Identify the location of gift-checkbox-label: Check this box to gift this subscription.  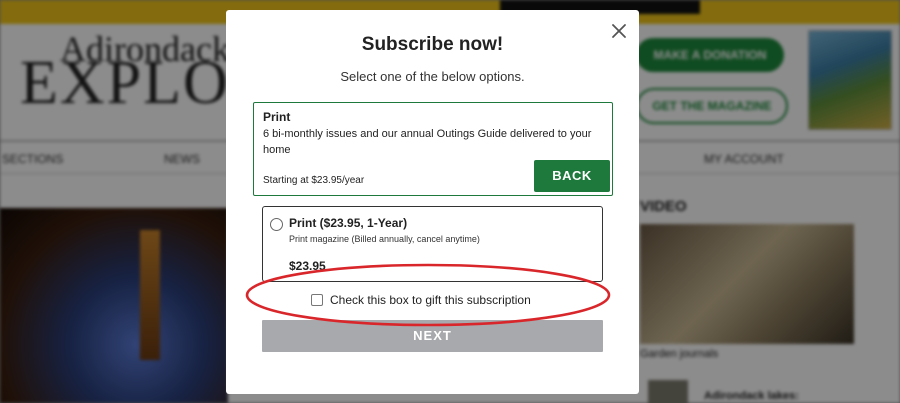
(430, 300).